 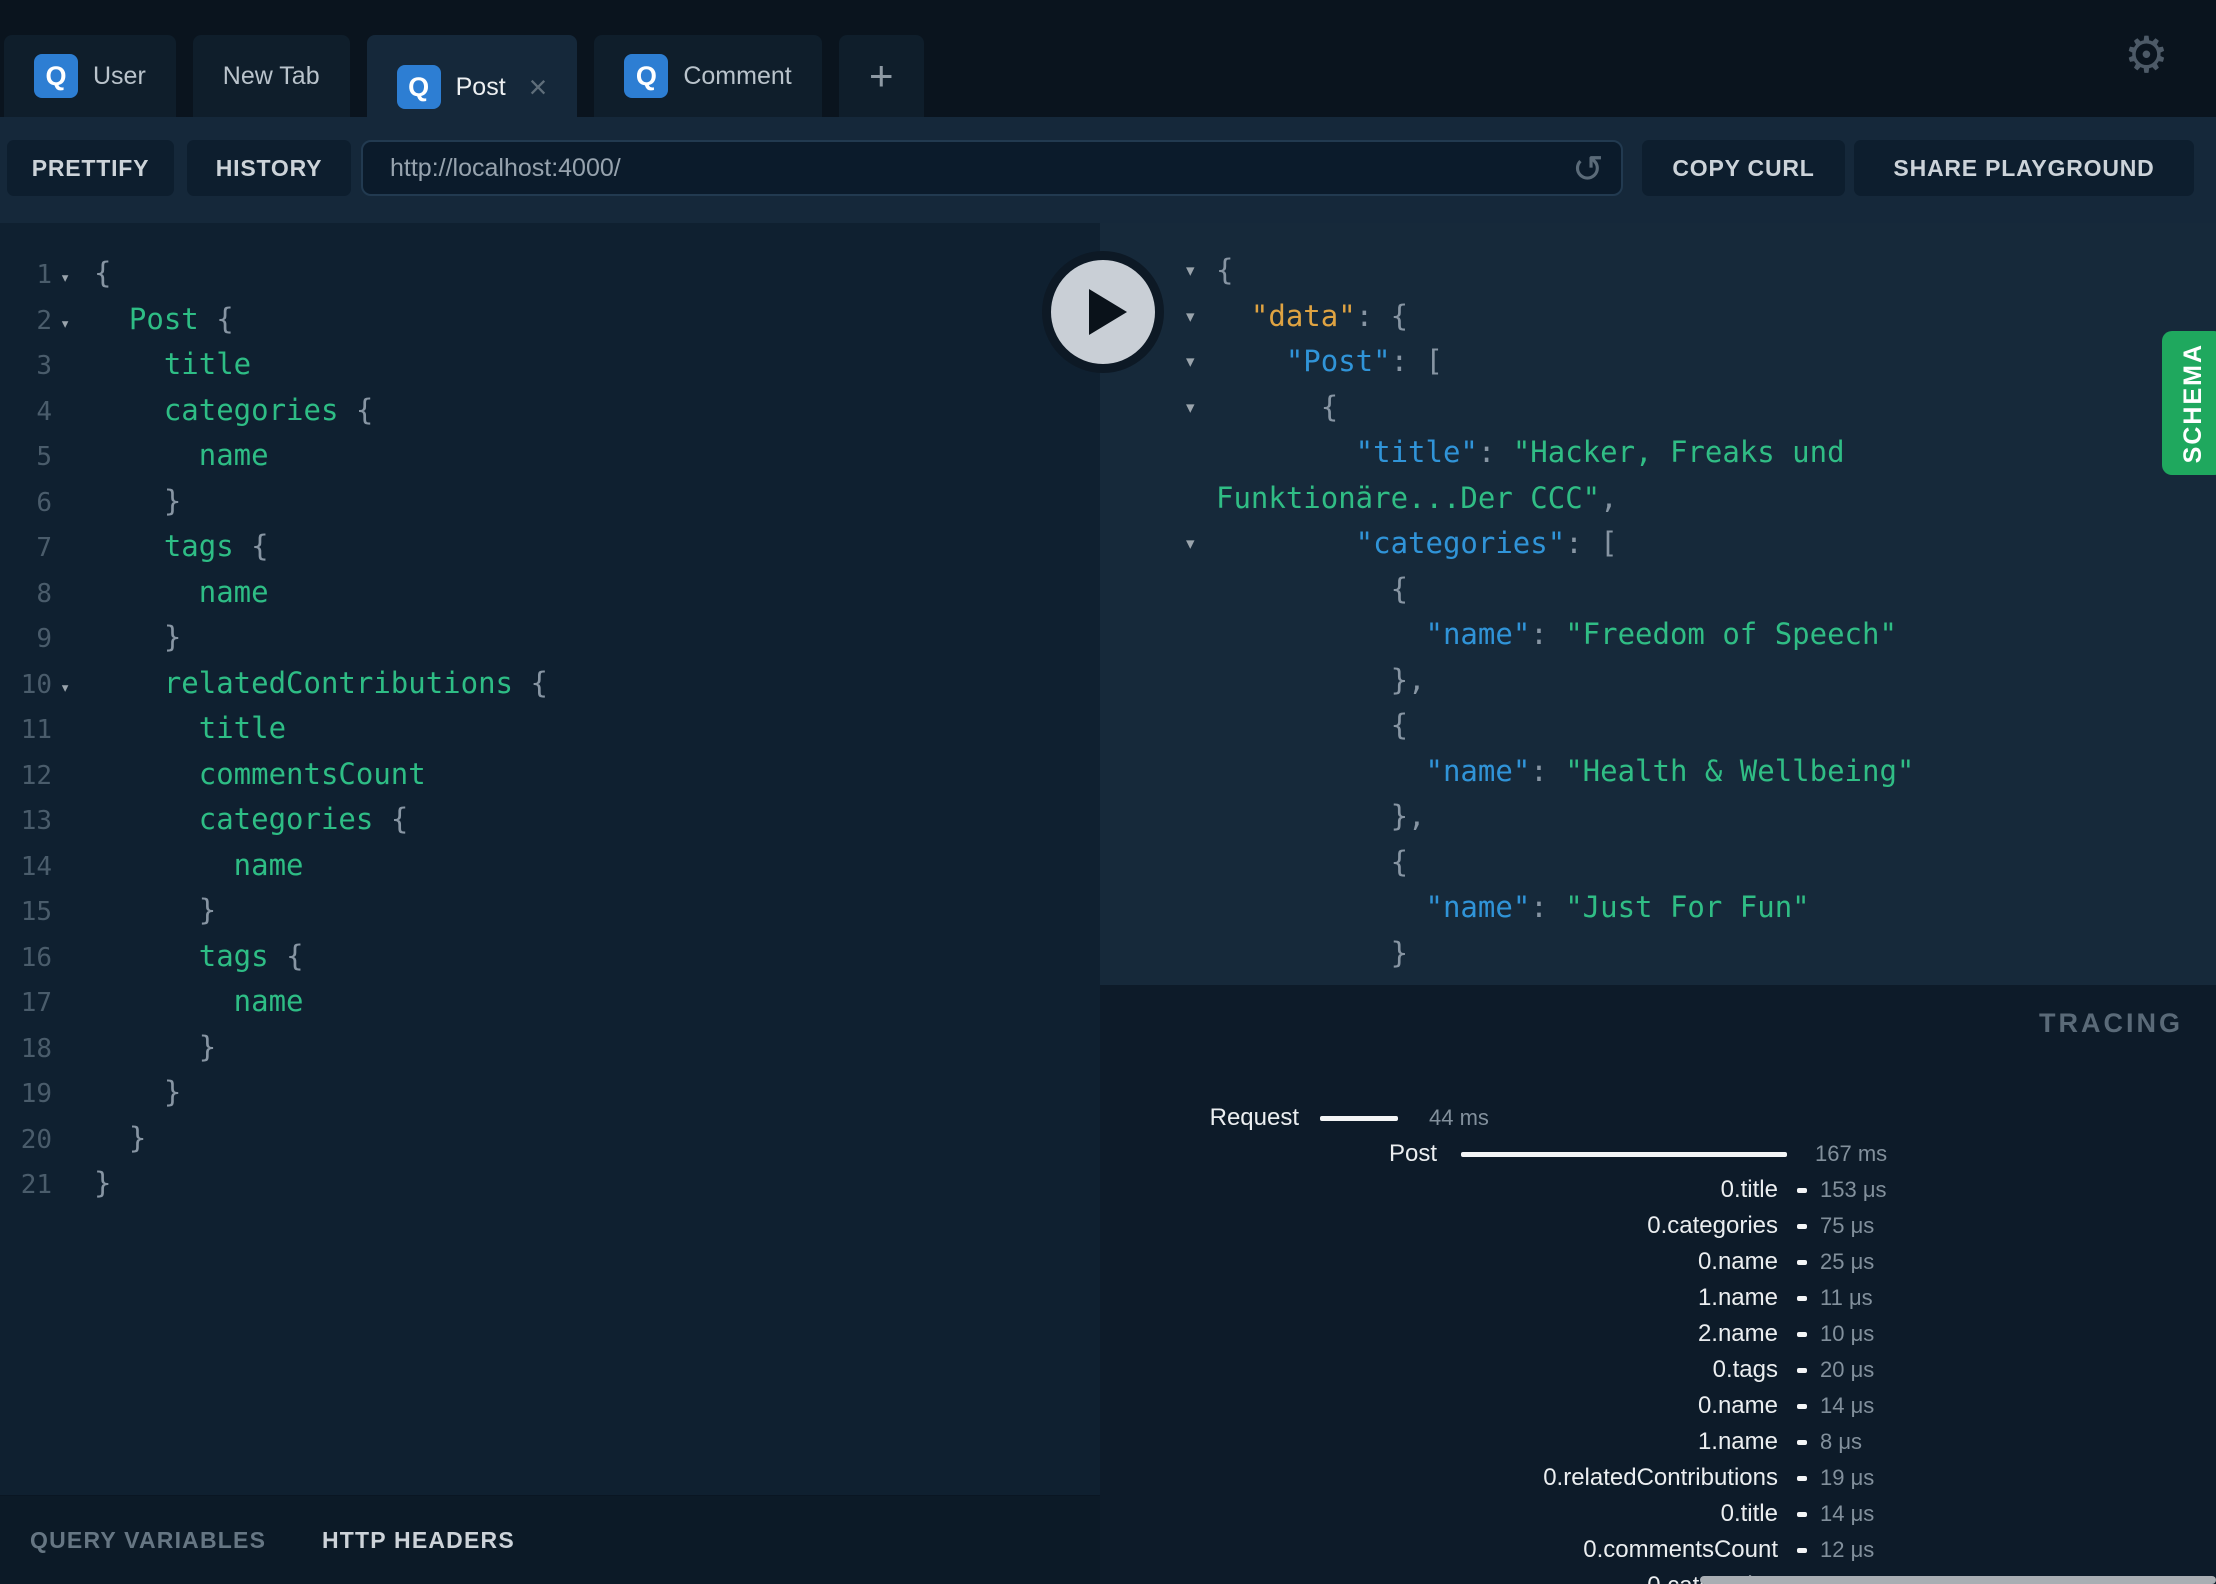 What do you see at coordinates (36, 1048) in the screenshot?
I see `line-number: 18` at bounding box center [36, 1048].